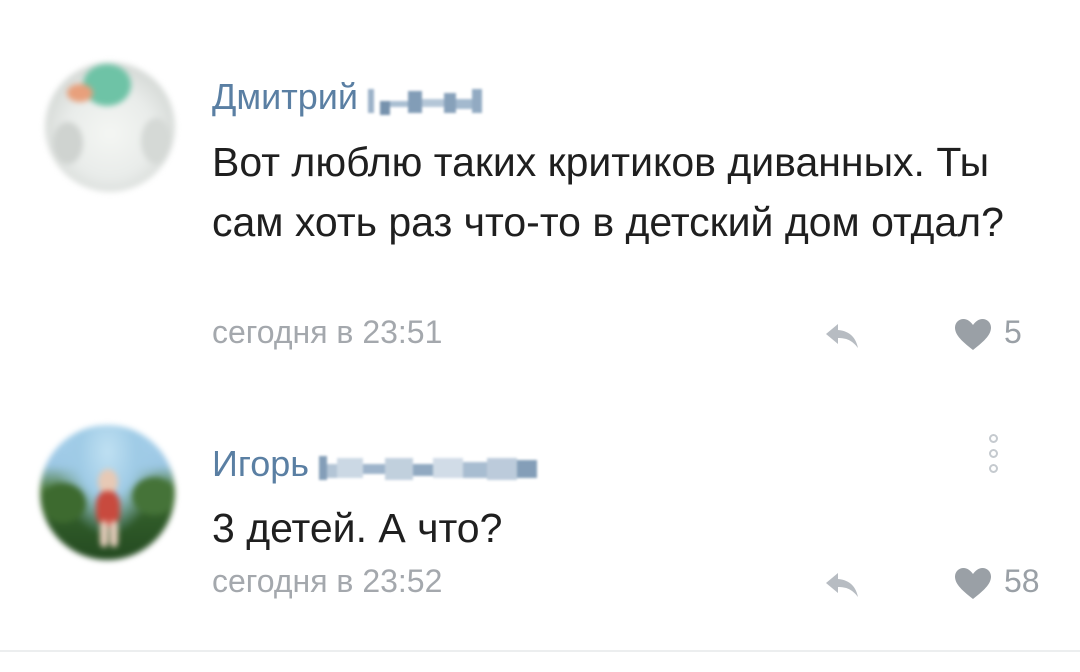 This screenshot has height=672, width=1080. I want to click on like-count: 58, so click(1022, 581).